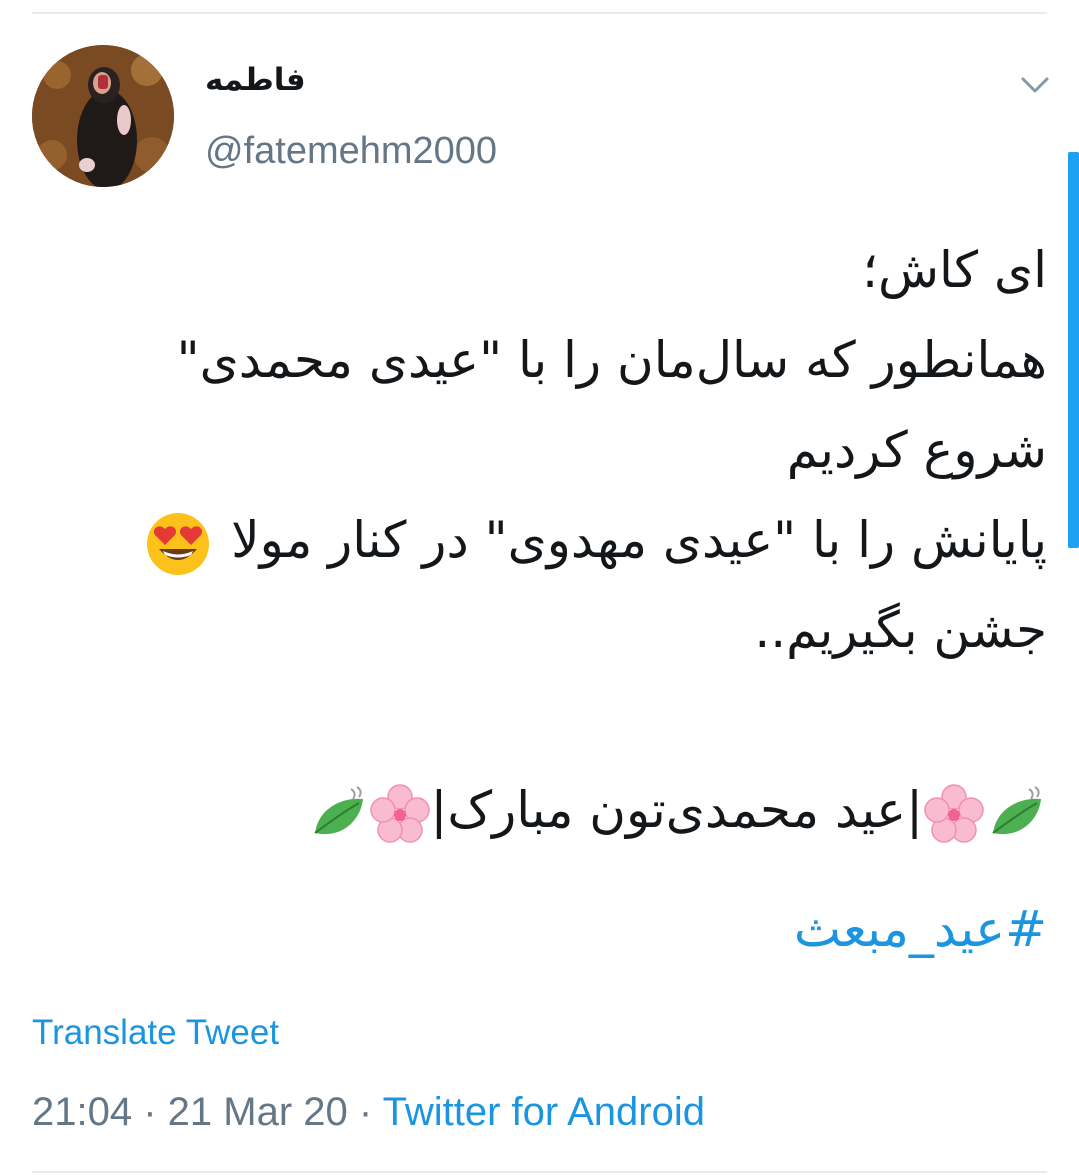 The image size is (1079, 1175). I want to click on display-name: فاطمه, so click(255, 80).